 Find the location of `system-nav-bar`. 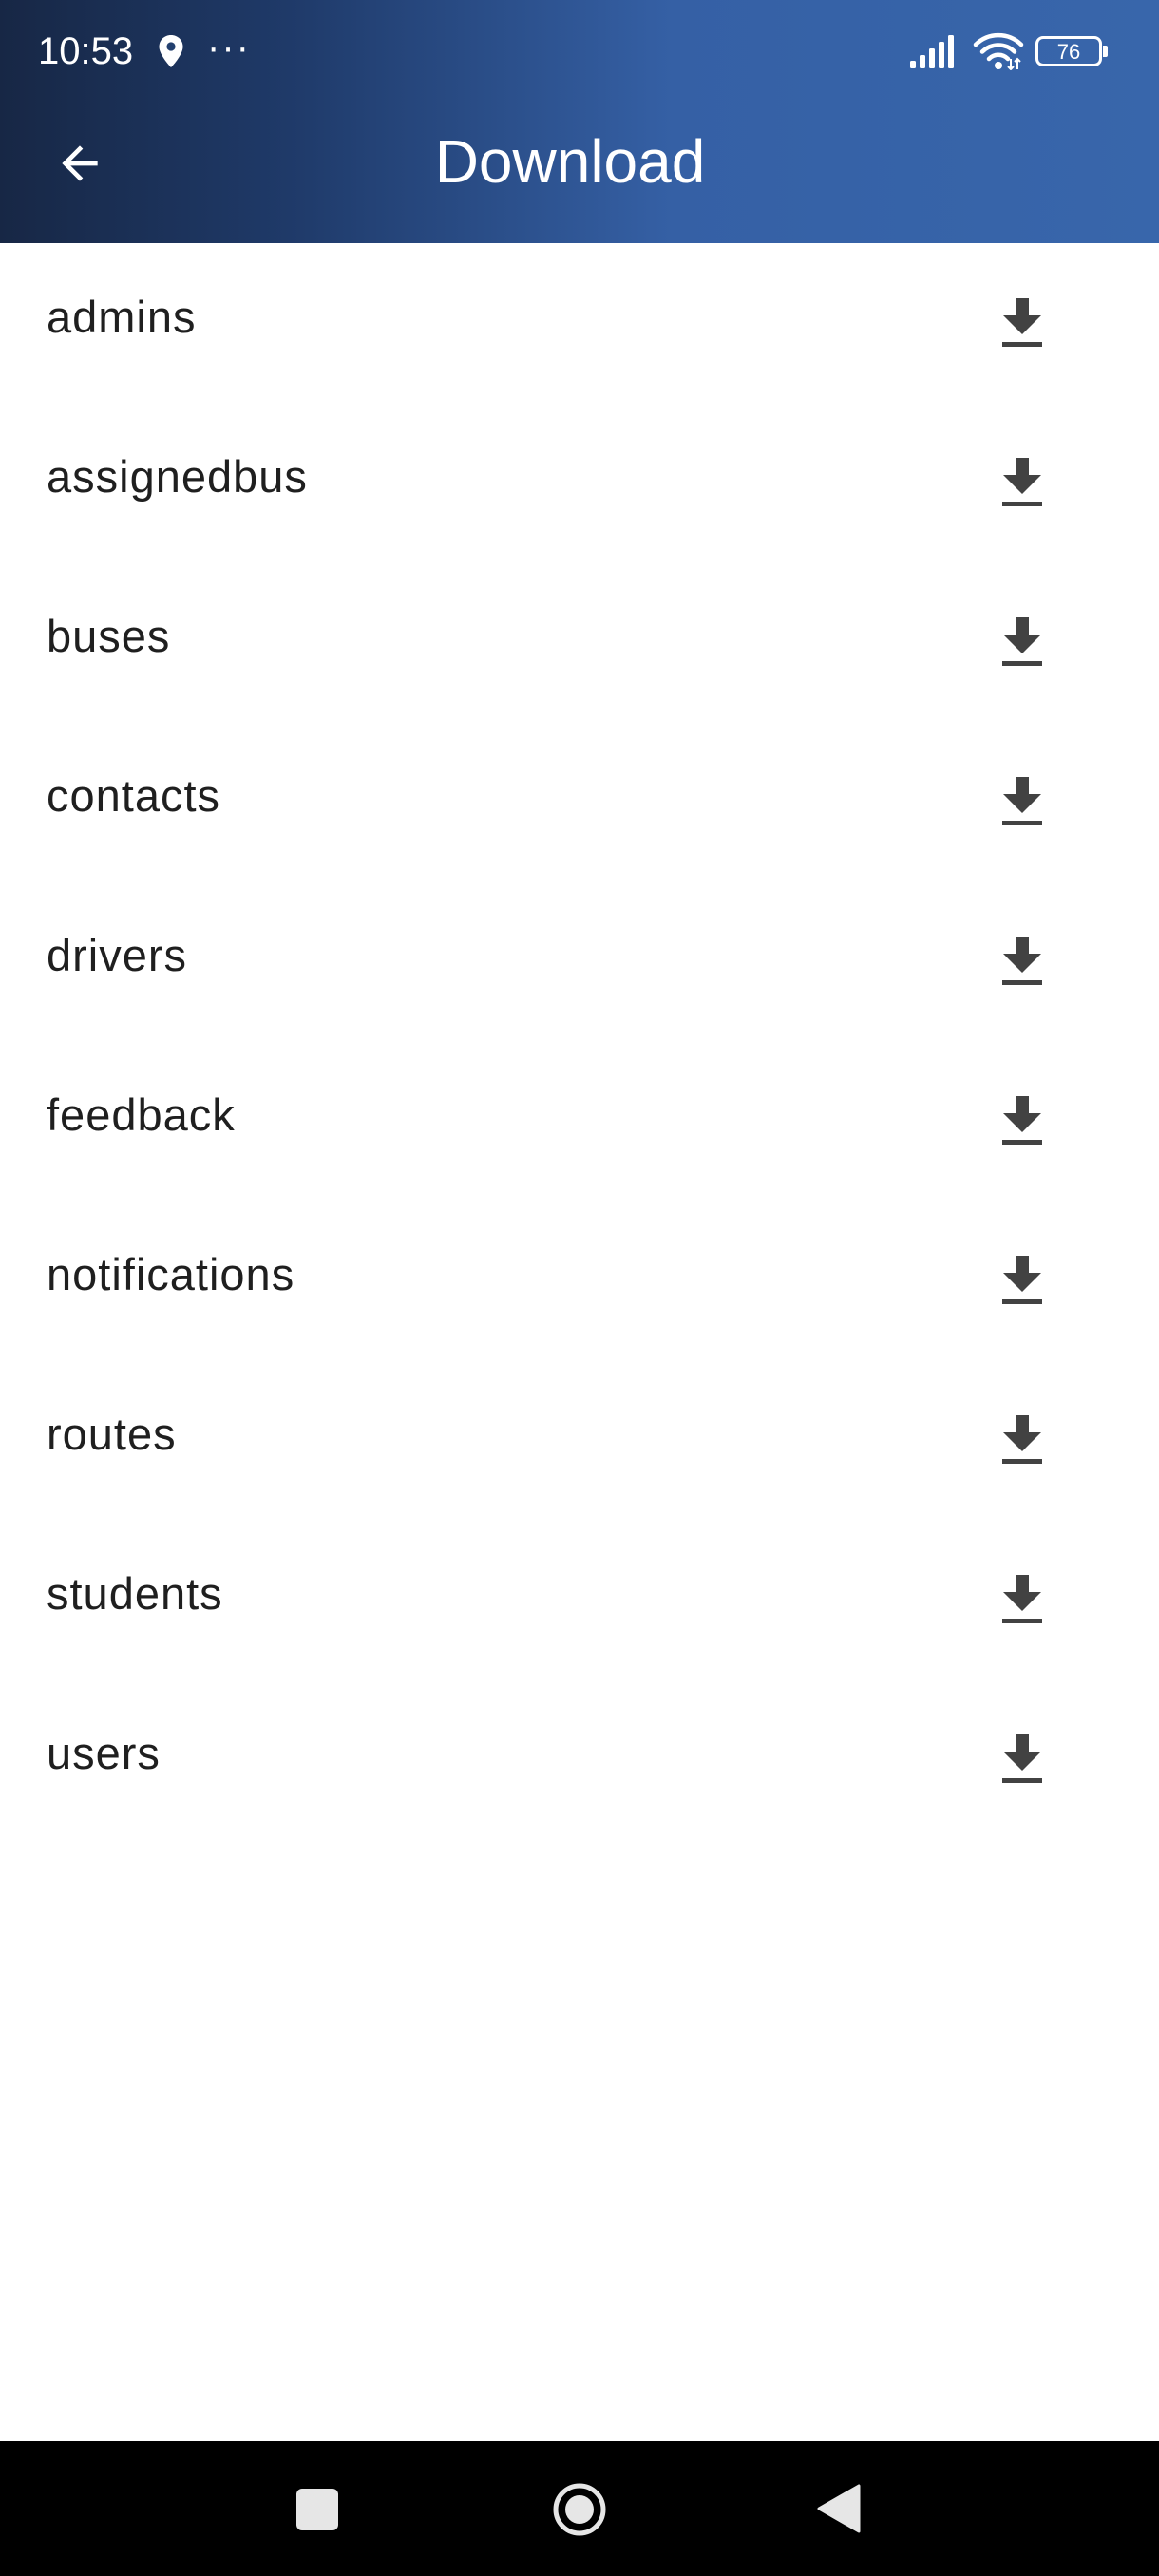

system-nav-bar is located at coordinates (579, 2508).